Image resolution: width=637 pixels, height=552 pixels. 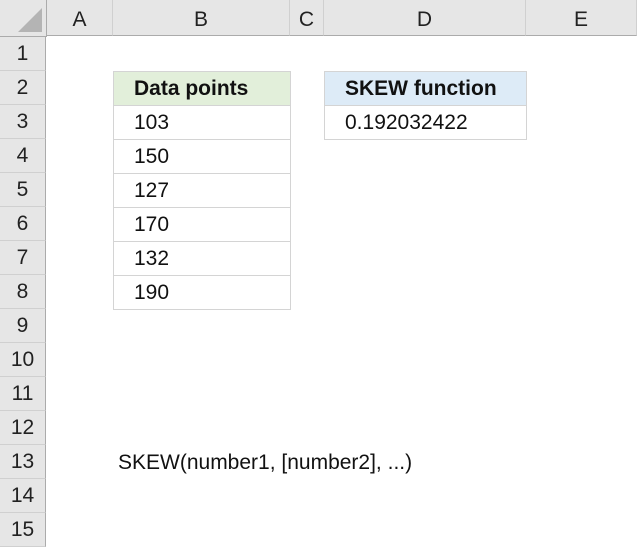 What do you see at coordinates (23, 88) in the screenshot?
I see `row-header-2: 2` at bounding box center [23, 88].